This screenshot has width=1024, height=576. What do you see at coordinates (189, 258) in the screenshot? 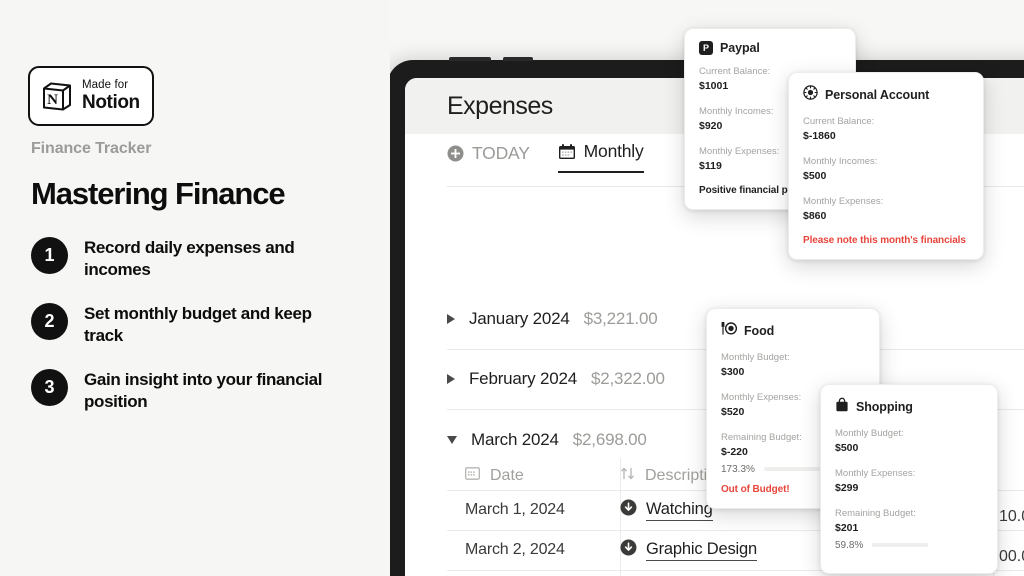
I see `feature-text: Record daily expenses and incomes` at bounding box center [189, 258].